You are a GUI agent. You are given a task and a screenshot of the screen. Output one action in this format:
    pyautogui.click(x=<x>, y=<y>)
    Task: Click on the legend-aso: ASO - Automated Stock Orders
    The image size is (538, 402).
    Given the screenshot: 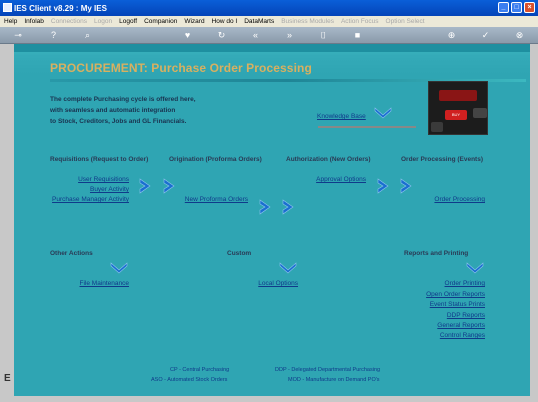 What is the action you would take?
    pyautogui.click(x=189, y=380)
    